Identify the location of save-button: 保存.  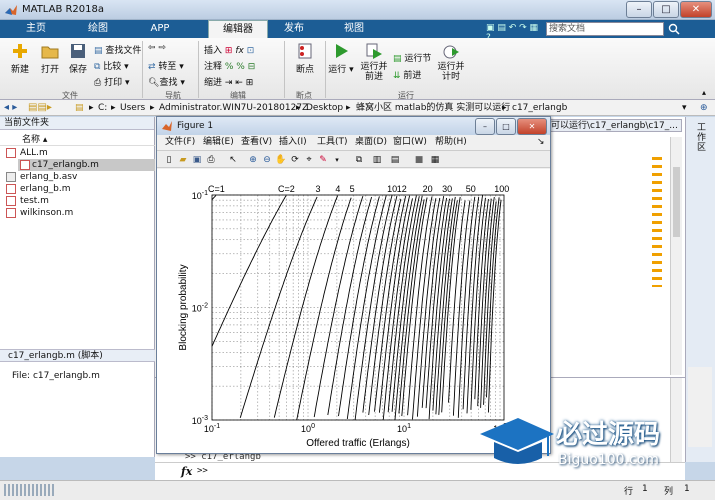
(78, 58).